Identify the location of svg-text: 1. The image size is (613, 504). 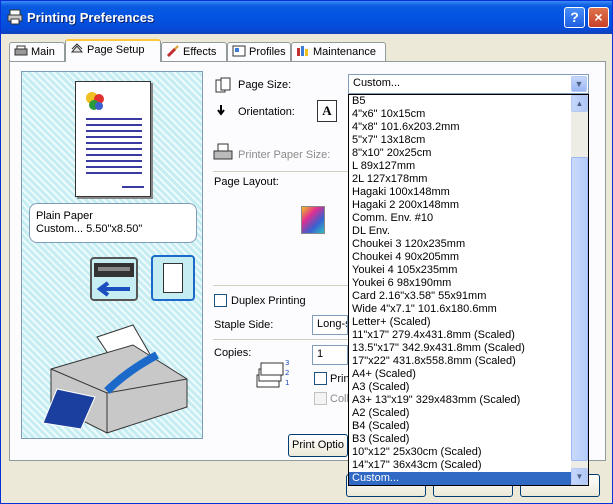
(287, 383).